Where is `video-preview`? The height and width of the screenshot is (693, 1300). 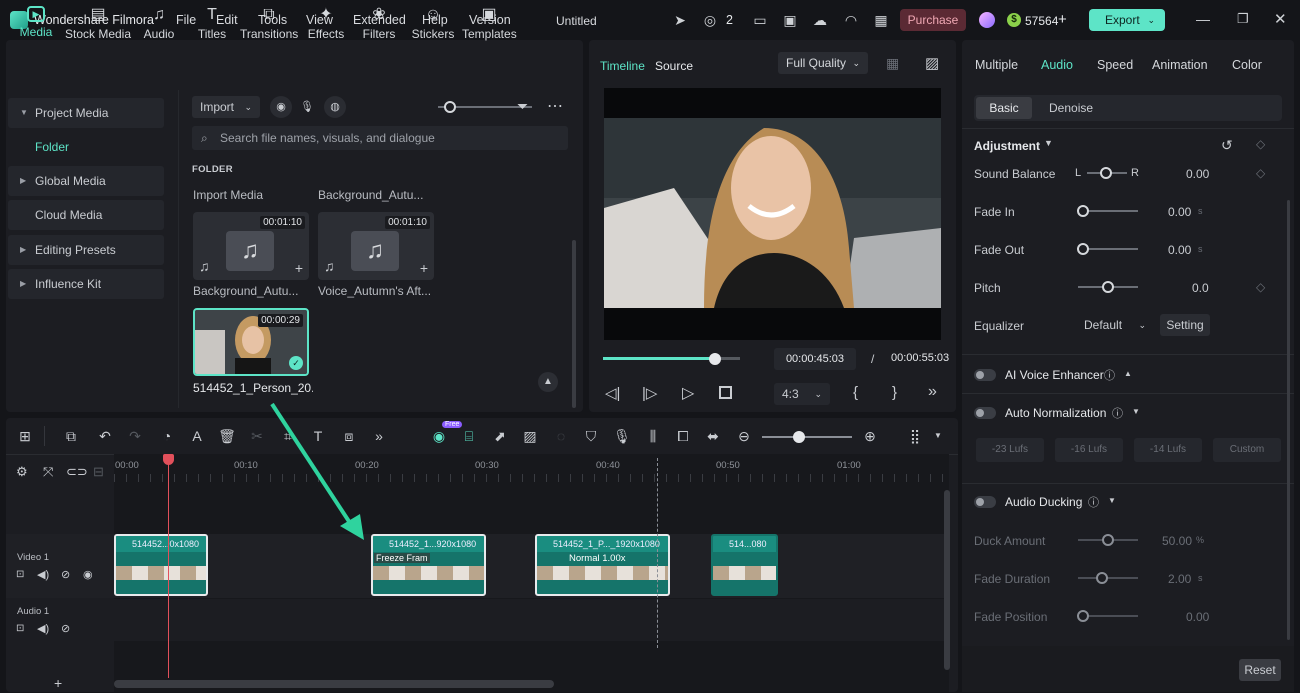 video-preview is located at coordinates (772, 214).